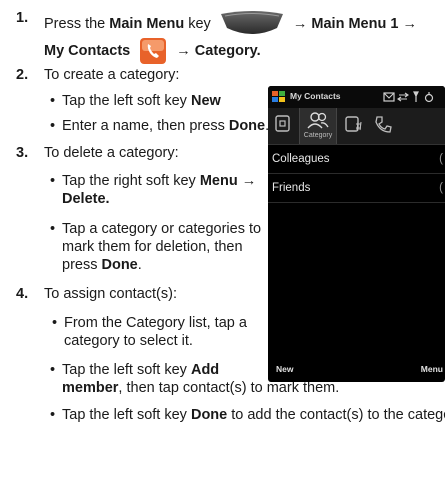 This screenshot has width=445, height=481. I want to click on delete-bullet-1: Tap the right soft key Menu →, so click(153, 181).